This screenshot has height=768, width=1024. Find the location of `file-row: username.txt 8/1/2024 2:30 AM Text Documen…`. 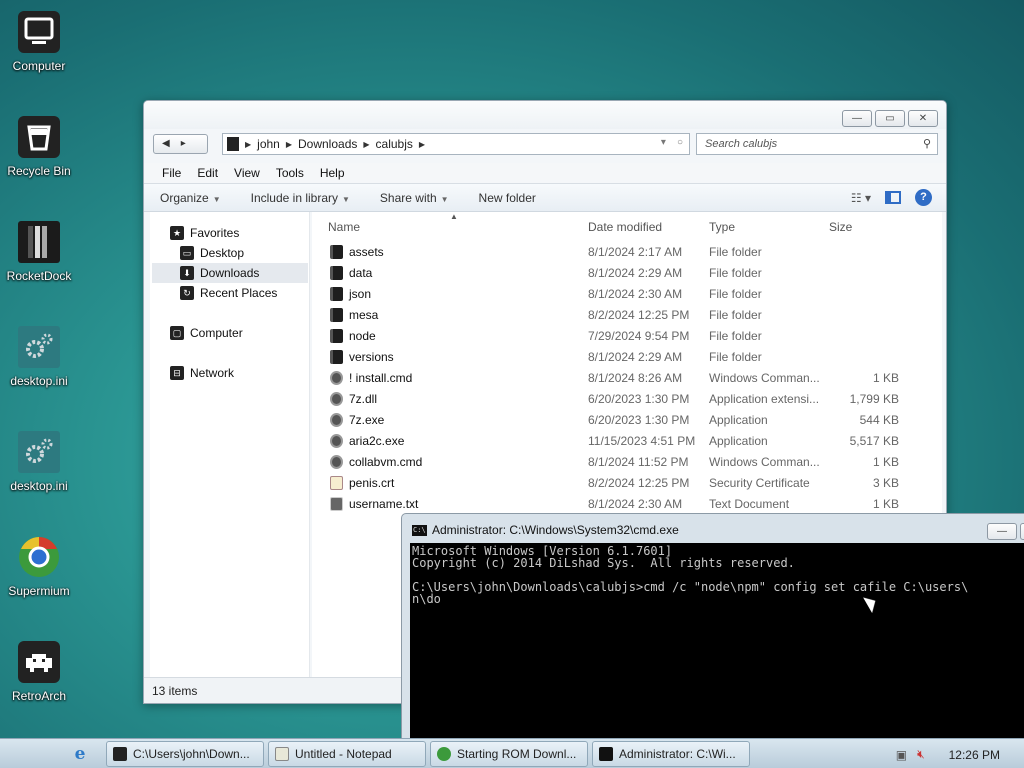

file-row: username.txt 8/1/2024 2:30 AM Text Documen… is located at coordinates (627, 504).